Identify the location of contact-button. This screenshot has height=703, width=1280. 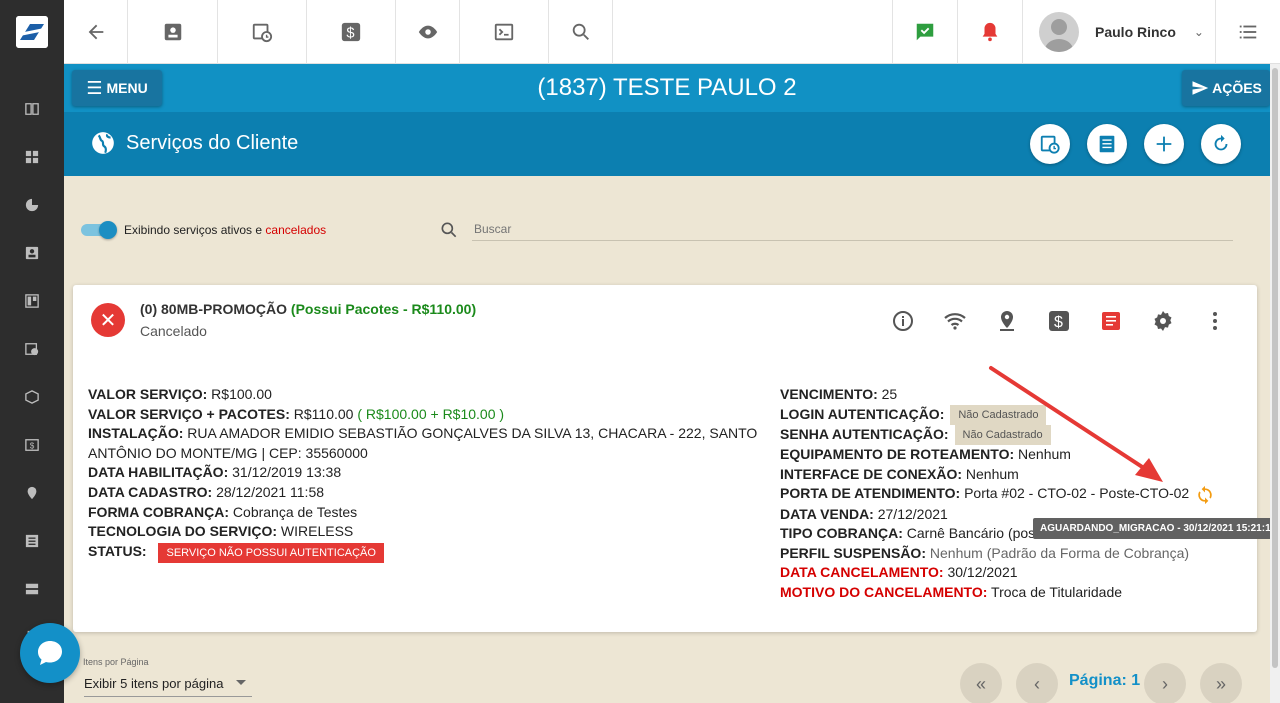
(173, 32).